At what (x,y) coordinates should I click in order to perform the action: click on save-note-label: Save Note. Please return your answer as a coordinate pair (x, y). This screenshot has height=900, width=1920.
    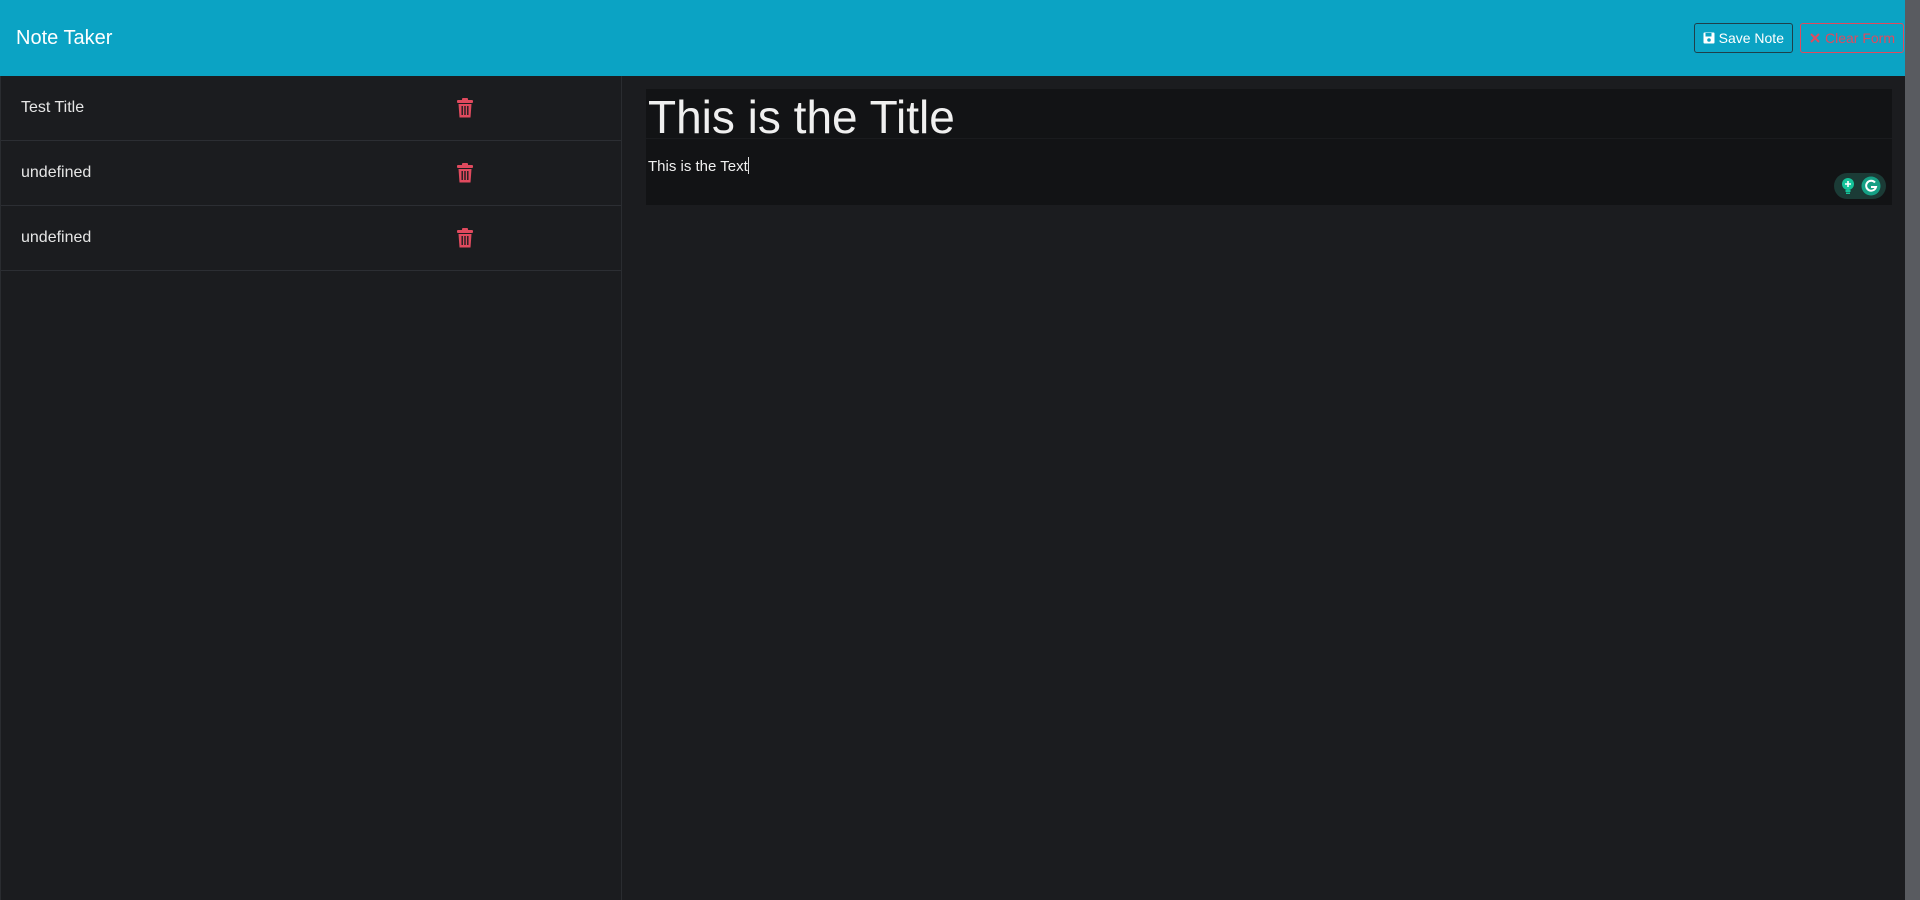
    Looking at the image, I should click on (1751, 38).